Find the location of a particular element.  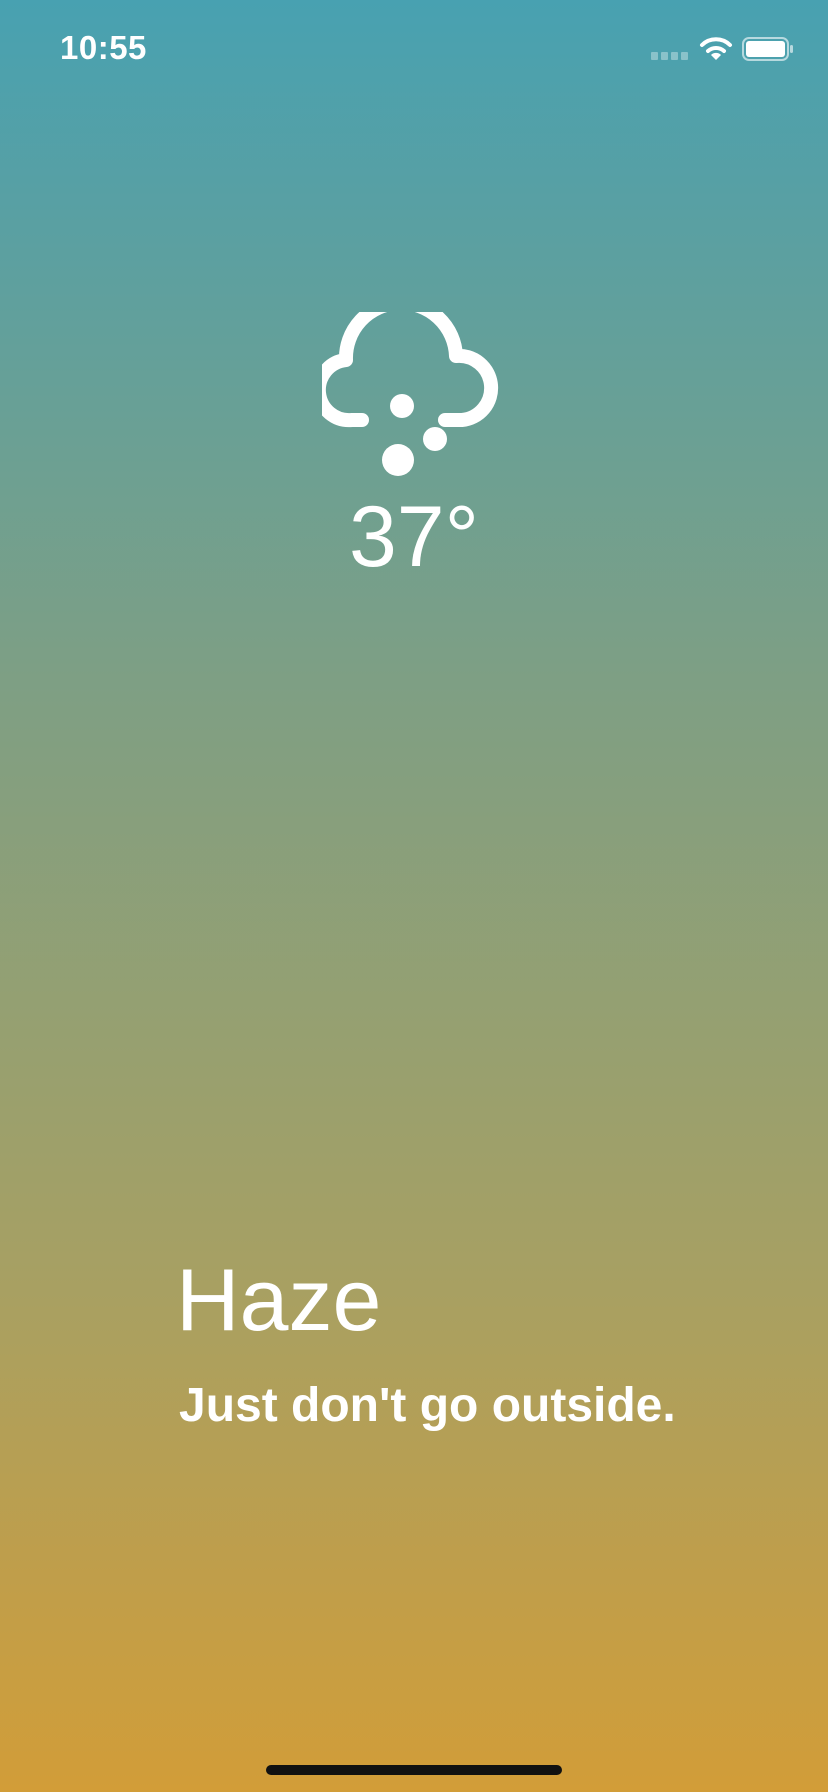

battery-icon is located at coordinates (767, 49).